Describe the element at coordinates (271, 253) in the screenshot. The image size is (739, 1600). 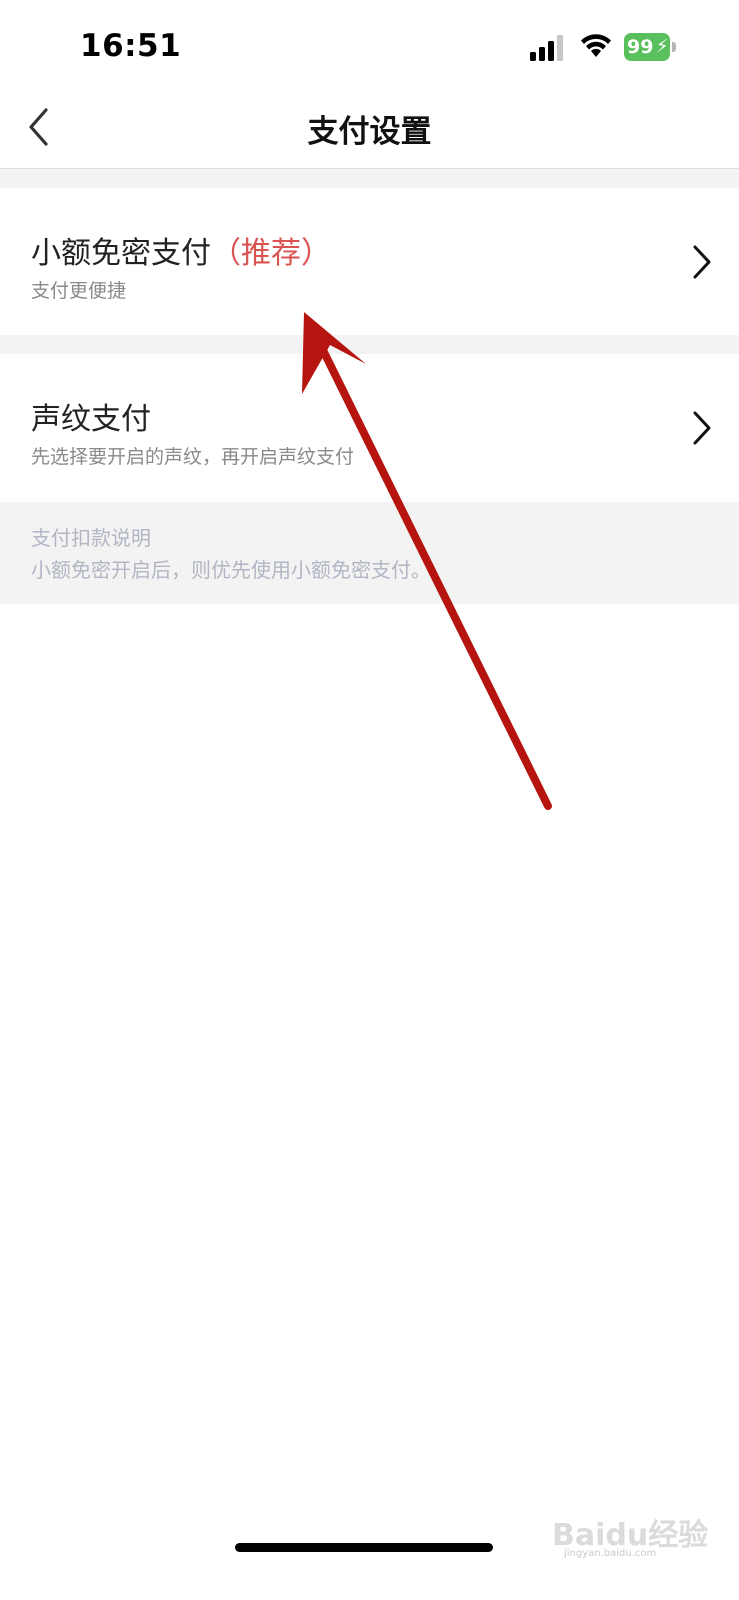
I see `recommended-tag: （推荐）` at that location.